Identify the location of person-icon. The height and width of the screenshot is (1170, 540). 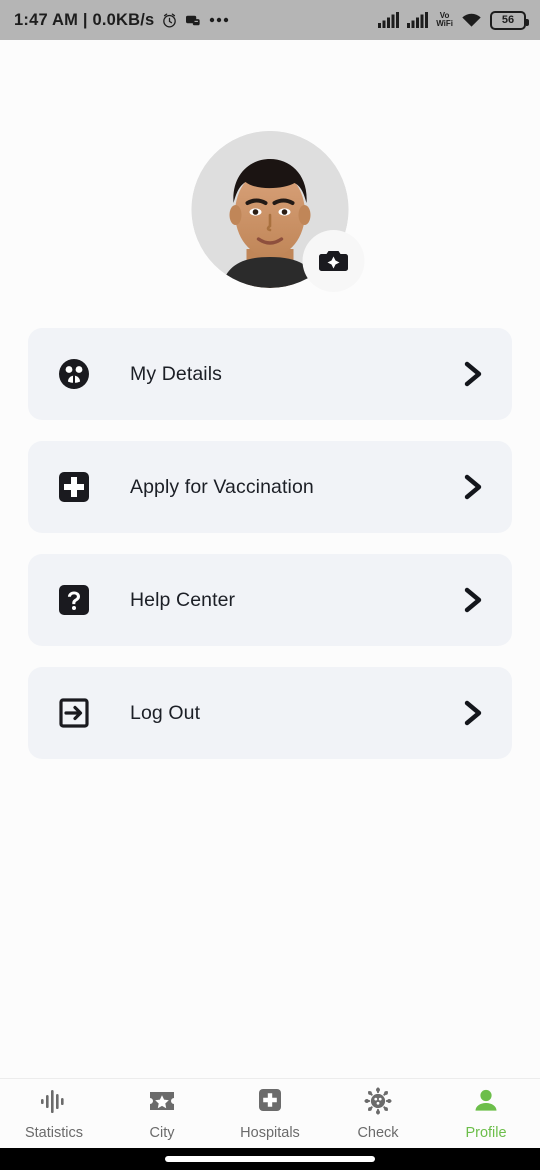
(486, 1103).